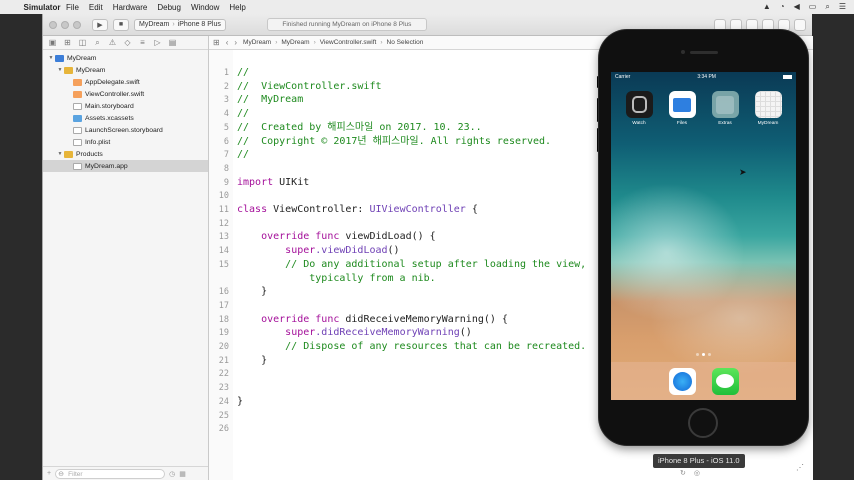  Describe the element at coordinates (471, 209) in the screenshot. I see `code-token: {` at that location.